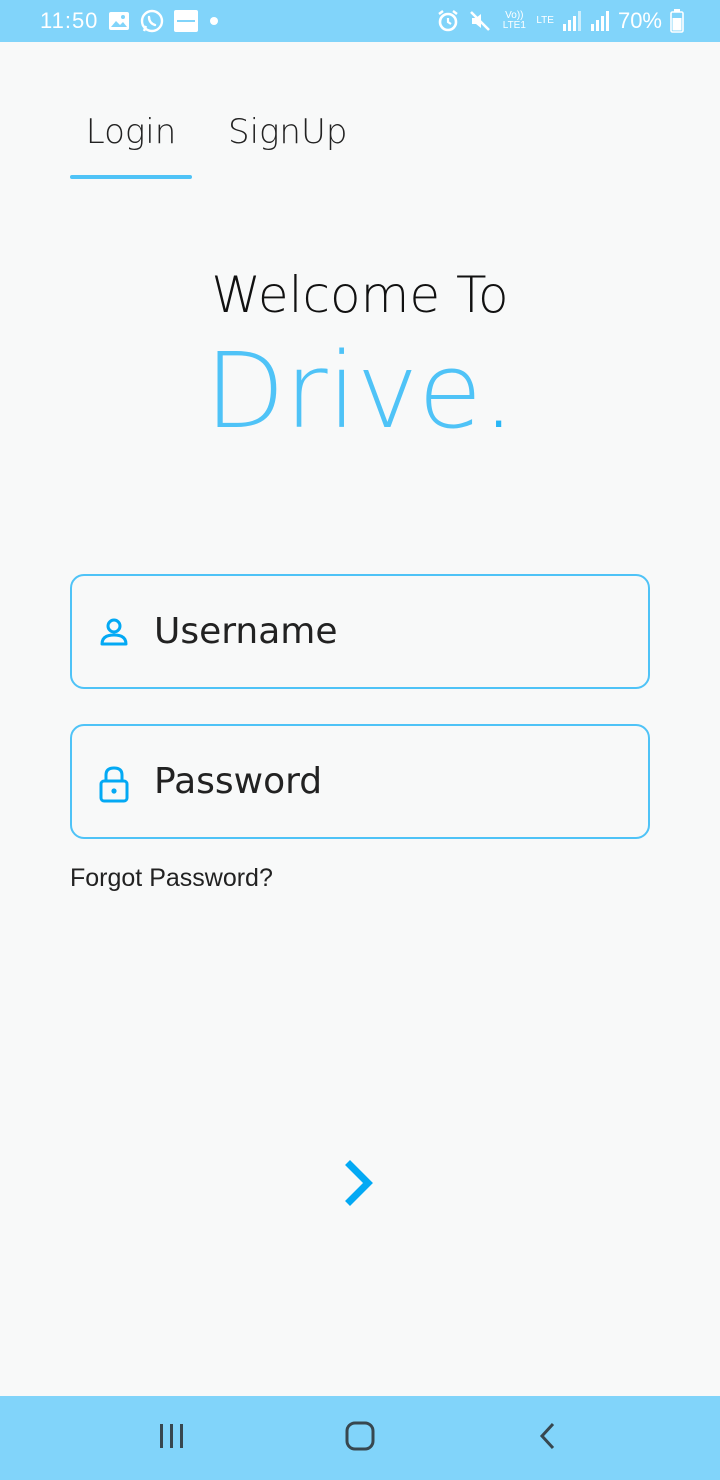  Describe the element at coordinates (448, 21) in the screenshot. I see `alarm-icon` at that location.